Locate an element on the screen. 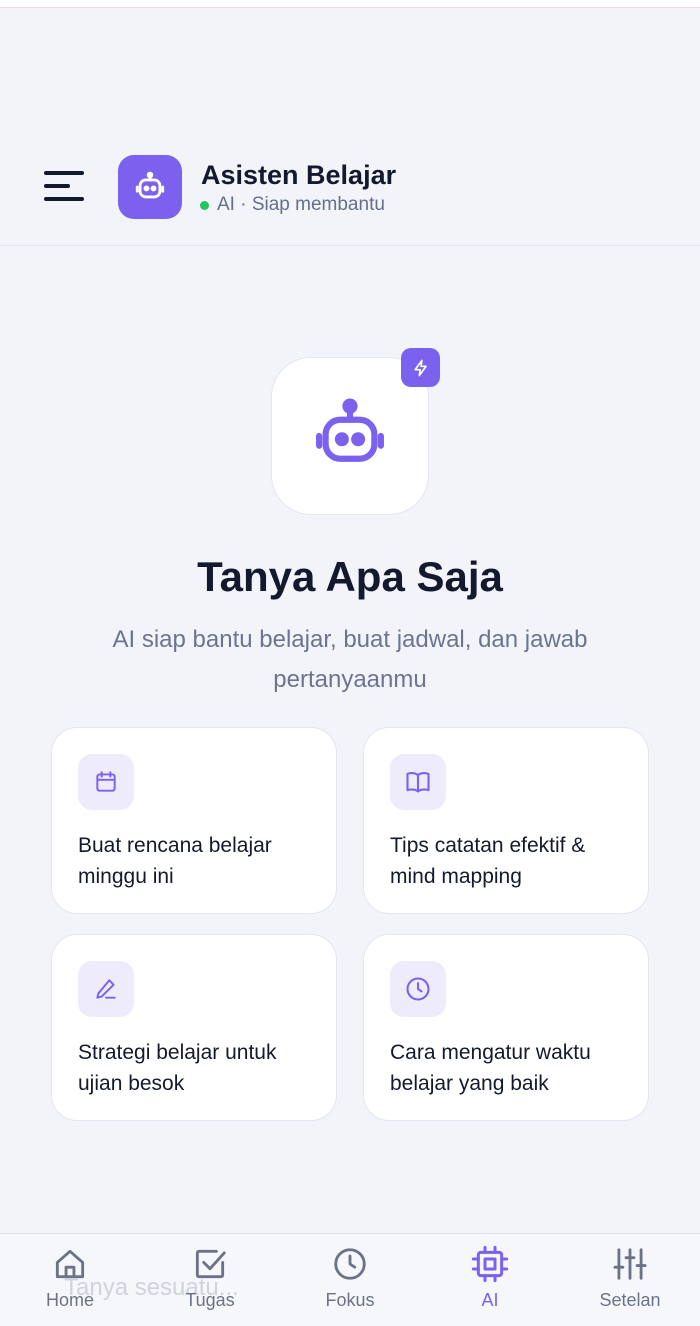 This screenshot has width=700, height=1326. home-icon is located at coordinates (70, 1264).